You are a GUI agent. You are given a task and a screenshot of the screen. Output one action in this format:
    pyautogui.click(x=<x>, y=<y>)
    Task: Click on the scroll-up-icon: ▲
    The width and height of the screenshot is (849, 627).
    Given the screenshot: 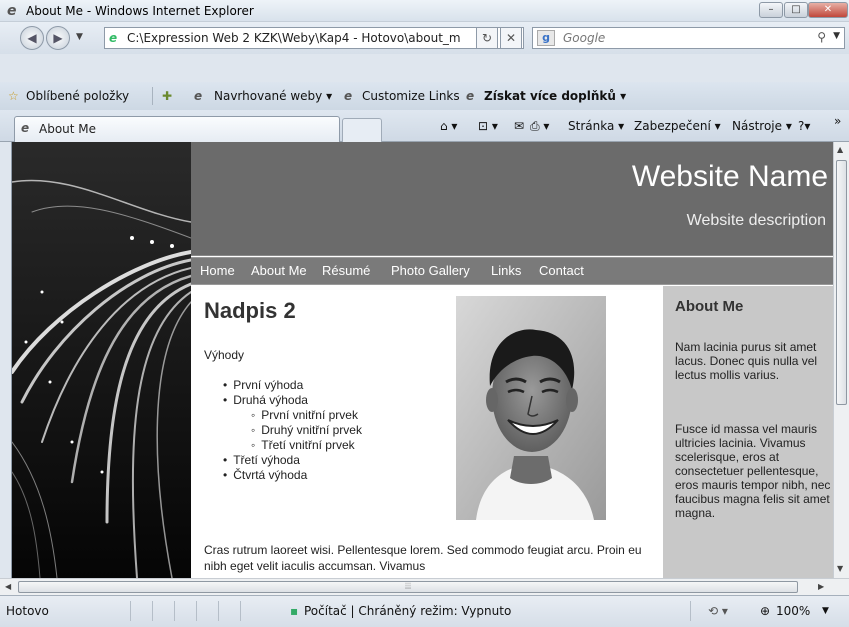 What is the action you would take?
    pyautogui.click(x=840, y=149)
    